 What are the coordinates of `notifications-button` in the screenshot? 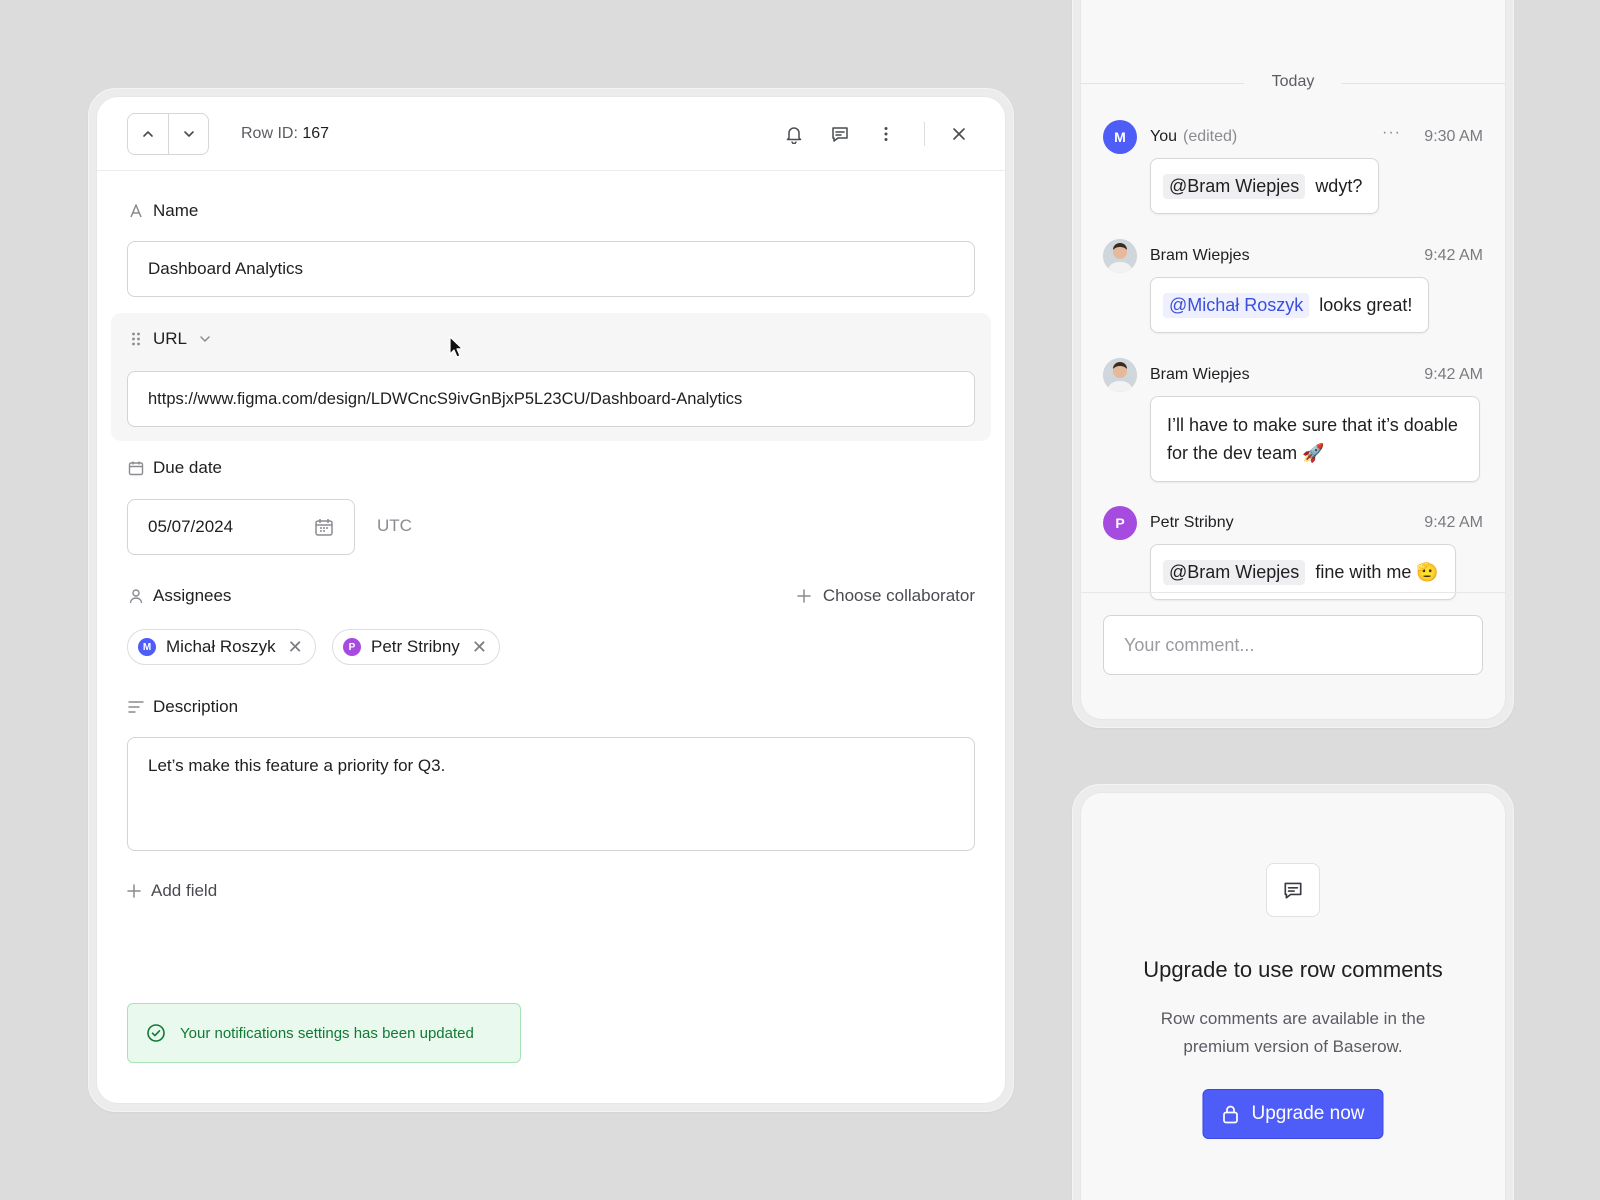 It's located at (794, 134).